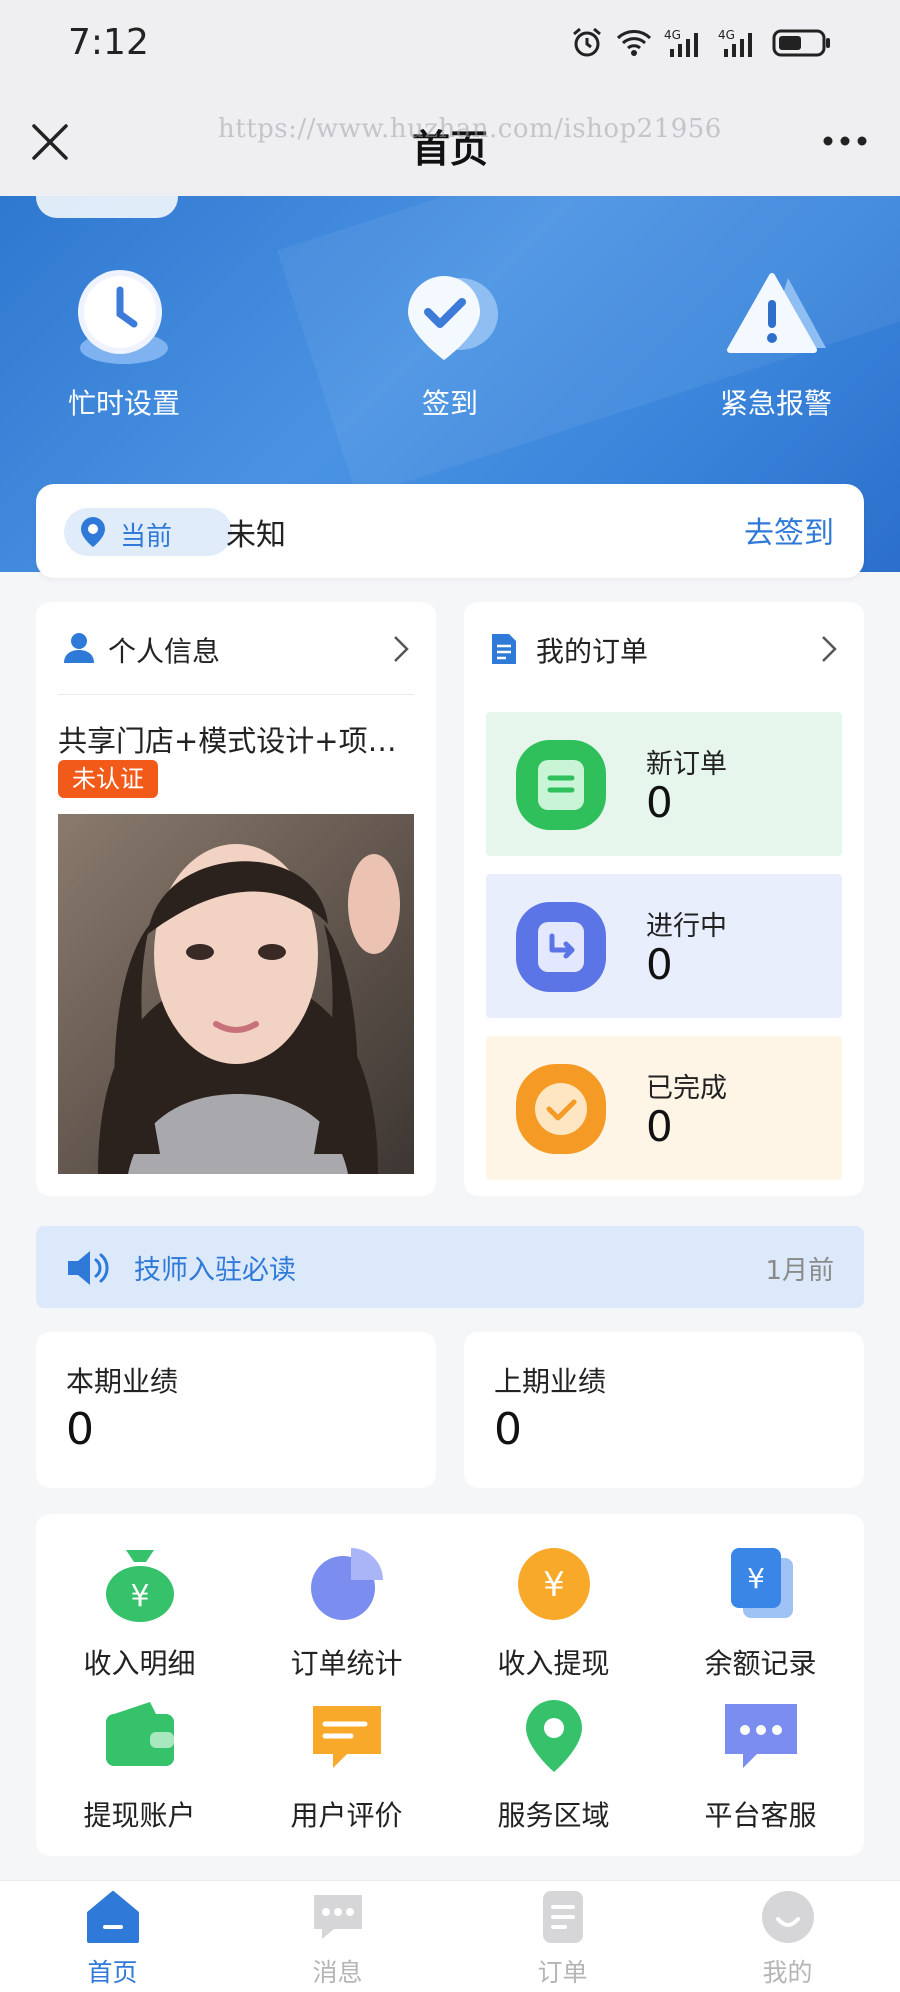  What do you see at coordinates (550, 1381) in the screenshot?
I see `previous-performance-label: 上期业绩` at bounding box center [550, 1381].